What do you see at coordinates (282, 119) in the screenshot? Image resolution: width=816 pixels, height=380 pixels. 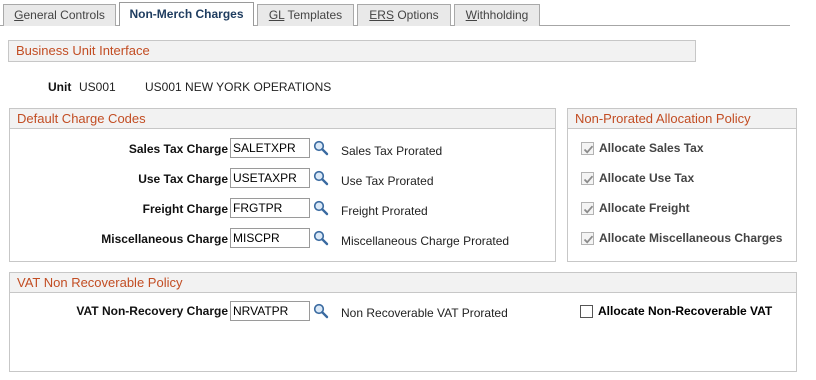 I see `default-charge-codes-header: Default Charge Codes` at bounding box center [282, 119].